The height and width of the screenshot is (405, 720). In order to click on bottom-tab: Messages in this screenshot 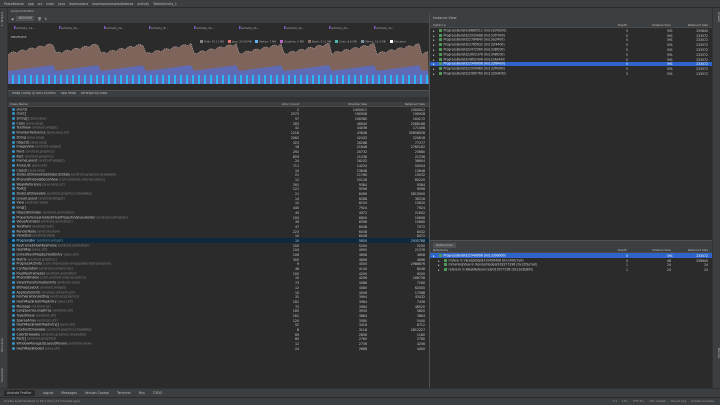, I will do `click(69, 393)`.